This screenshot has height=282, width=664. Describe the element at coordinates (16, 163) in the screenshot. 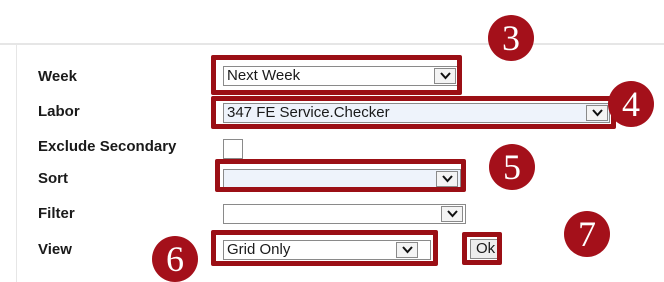

I see `left-divider` at that location.